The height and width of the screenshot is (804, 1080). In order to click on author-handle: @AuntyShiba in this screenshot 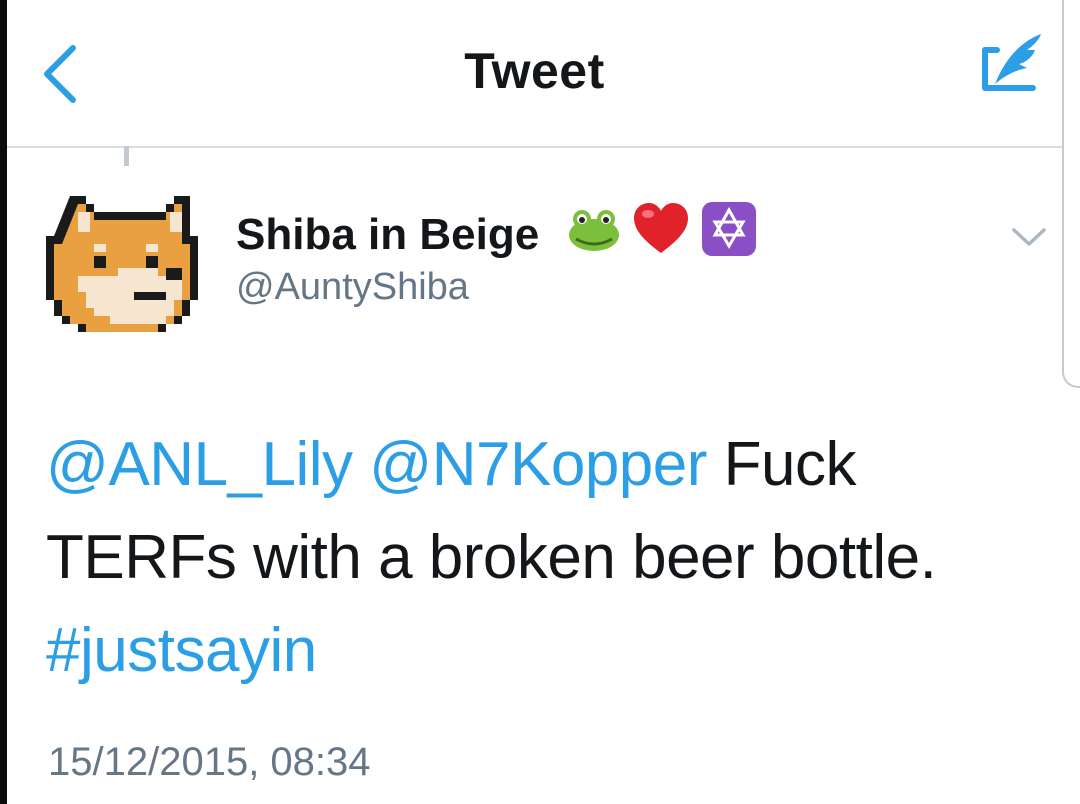, I will do `click(352, 287)`.